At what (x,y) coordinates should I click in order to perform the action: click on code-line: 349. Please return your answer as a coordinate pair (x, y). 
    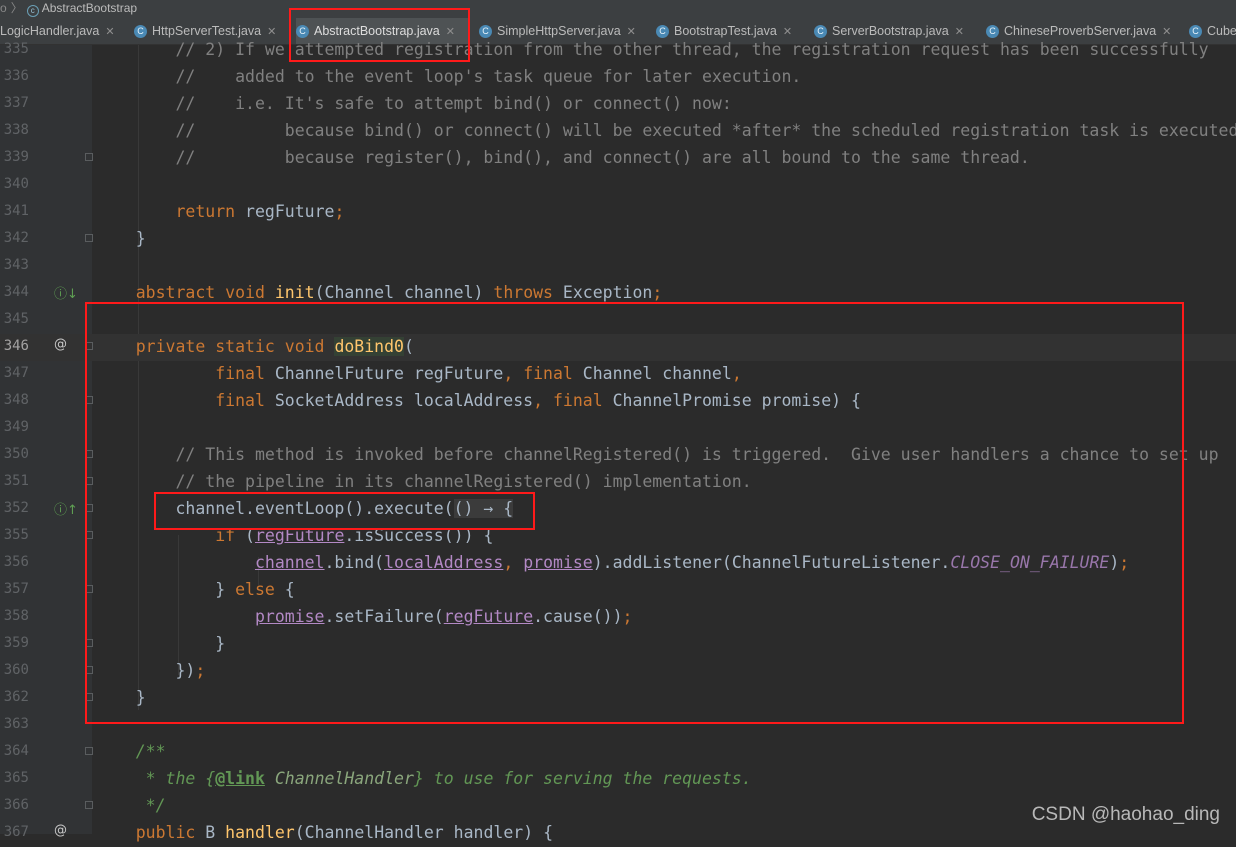
    Looking at the image, I should click on (618, 428).